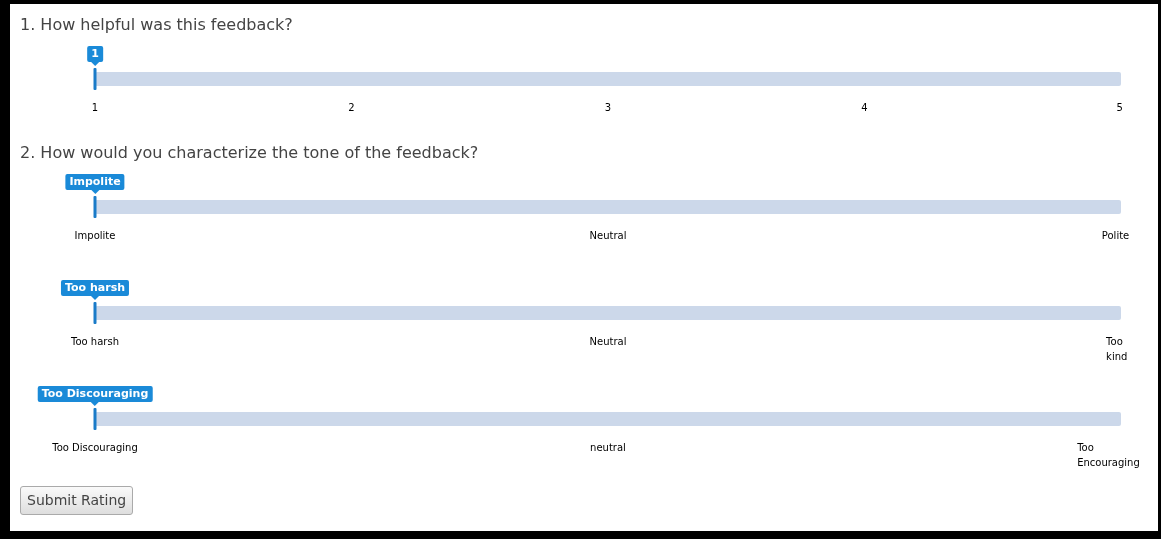 This screenshot has height=539, width=1161. Describe the element at coordinates (95, 108) in the screenshot. I see `scale-label: 1` at that location.